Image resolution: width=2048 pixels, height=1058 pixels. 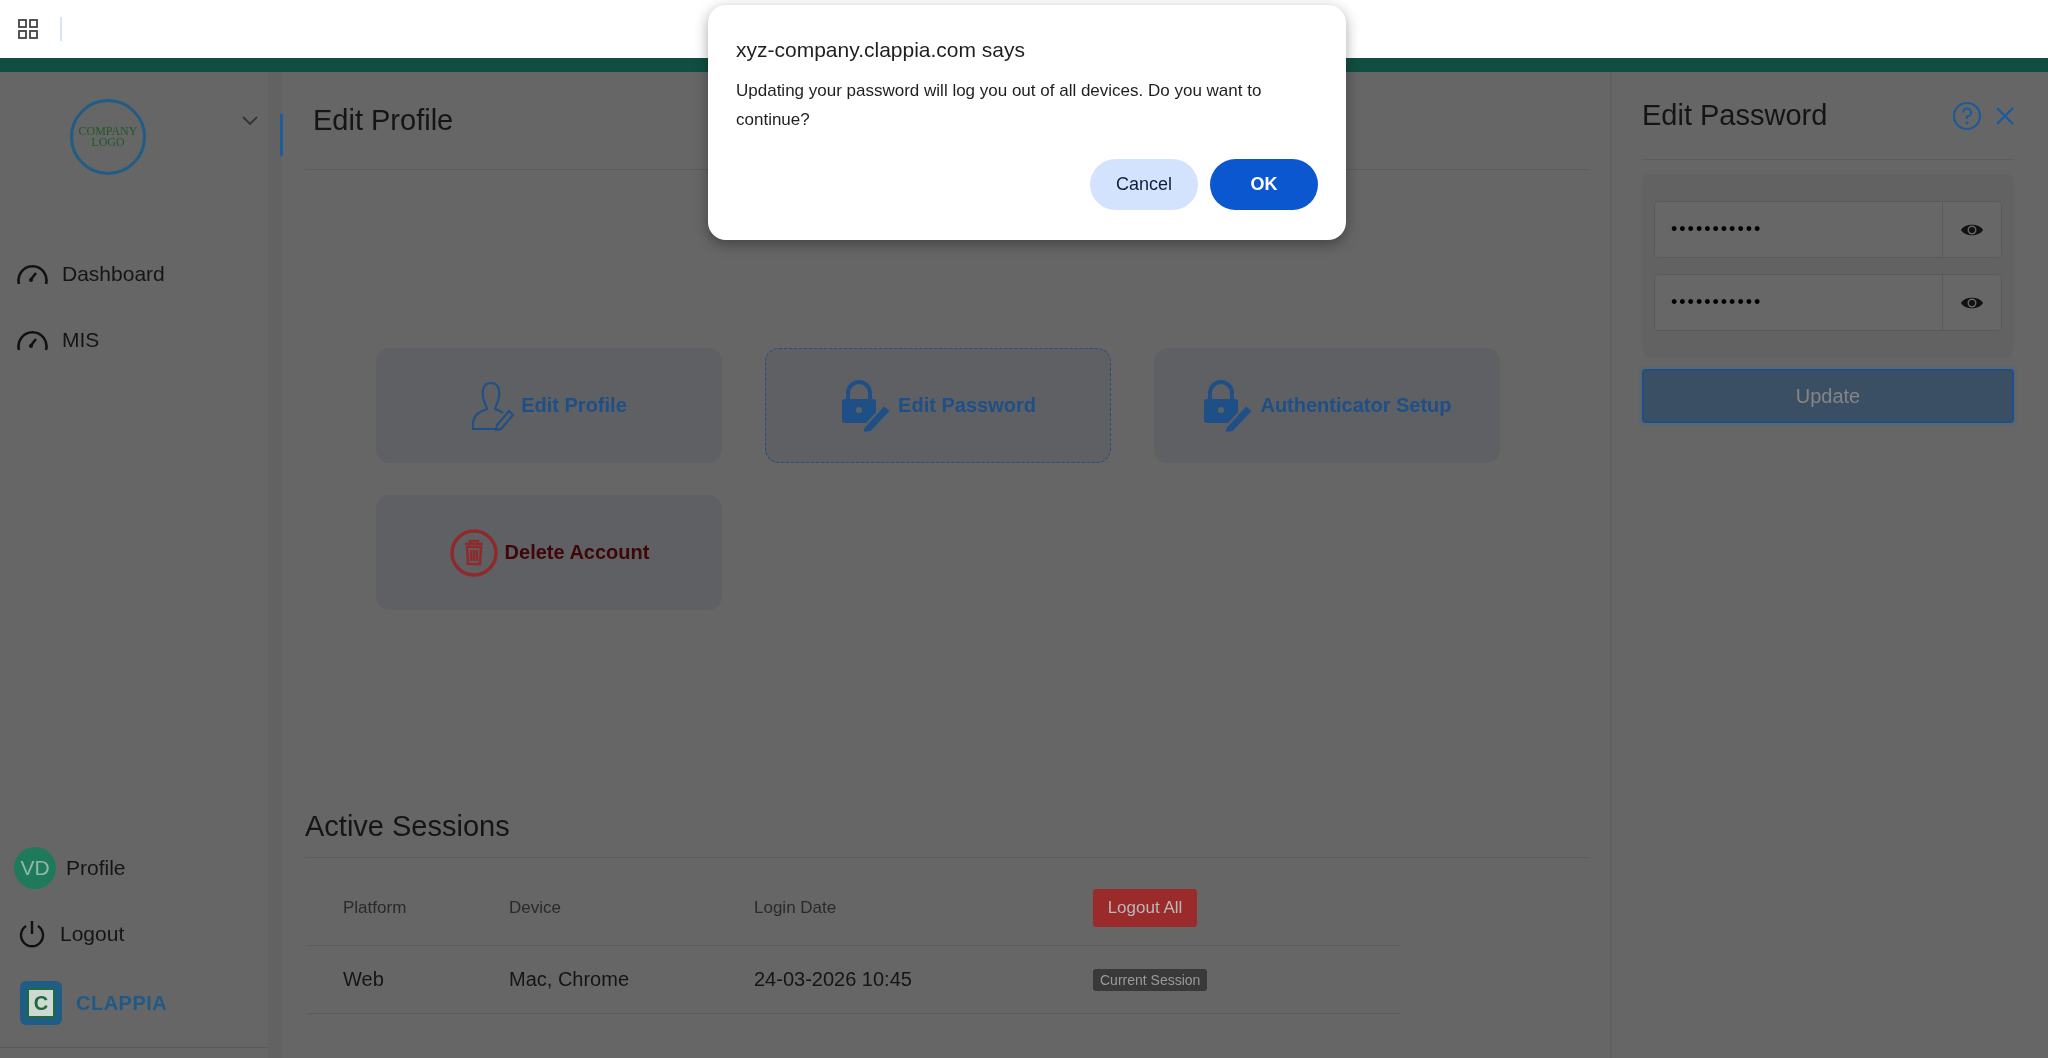 What do you see at coordinates (35, 868) in the screenshot?
I see `avatar: VD` at bounding box center [35, 868].